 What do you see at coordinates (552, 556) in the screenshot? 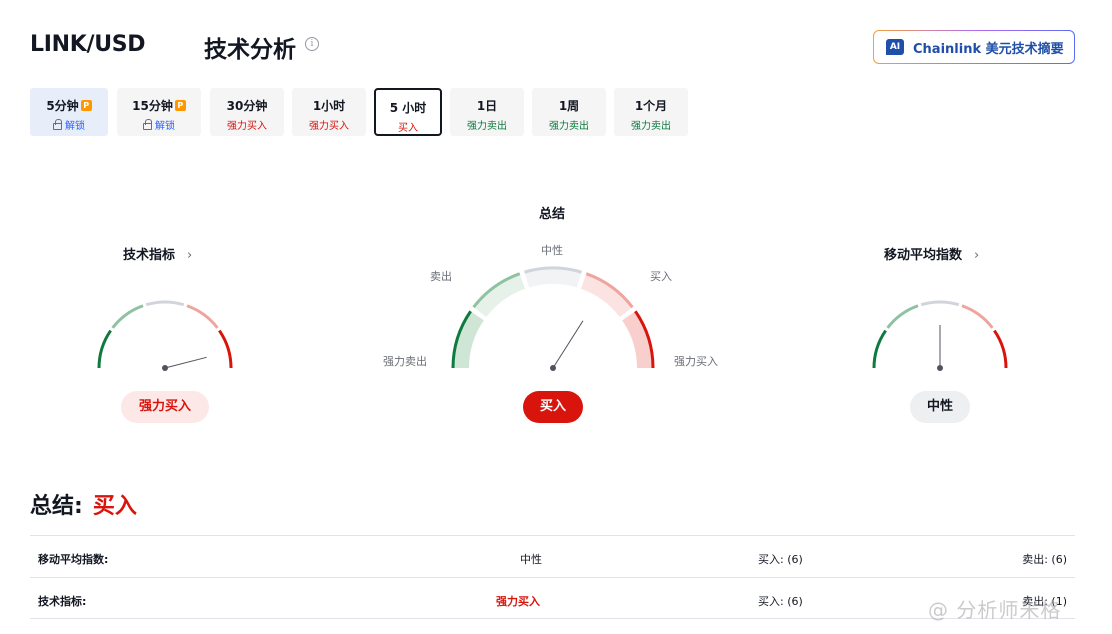
I see `table-row: 移动平均指数: 中性 买入: (6) 卖出: (6)` at bounding box center [552, 556].